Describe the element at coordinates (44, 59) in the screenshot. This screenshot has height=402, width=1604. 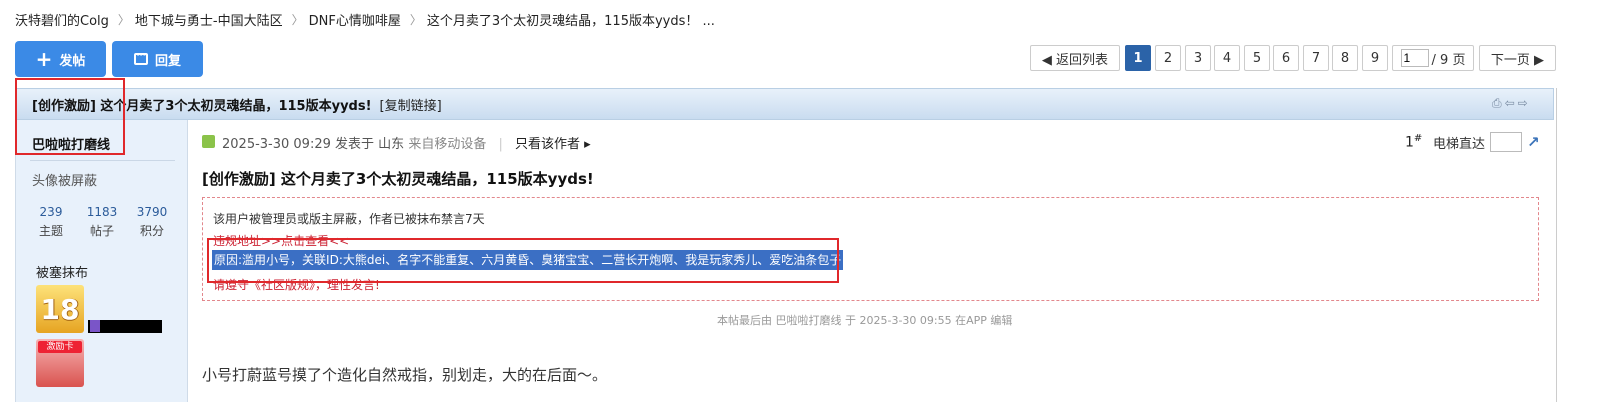
I see `plus-icon: +` at that location.